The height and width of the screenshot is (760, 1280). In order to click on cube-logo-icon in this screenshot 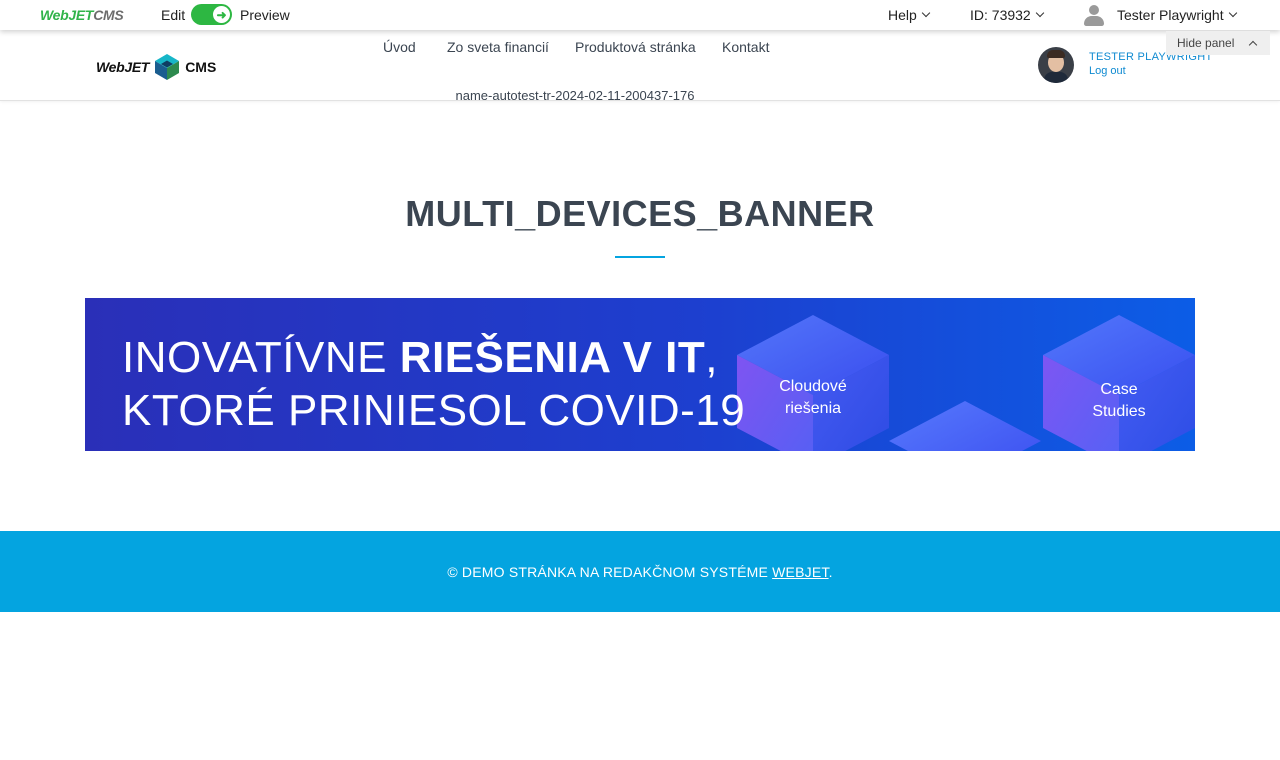, I will do `click(167, 67)`.